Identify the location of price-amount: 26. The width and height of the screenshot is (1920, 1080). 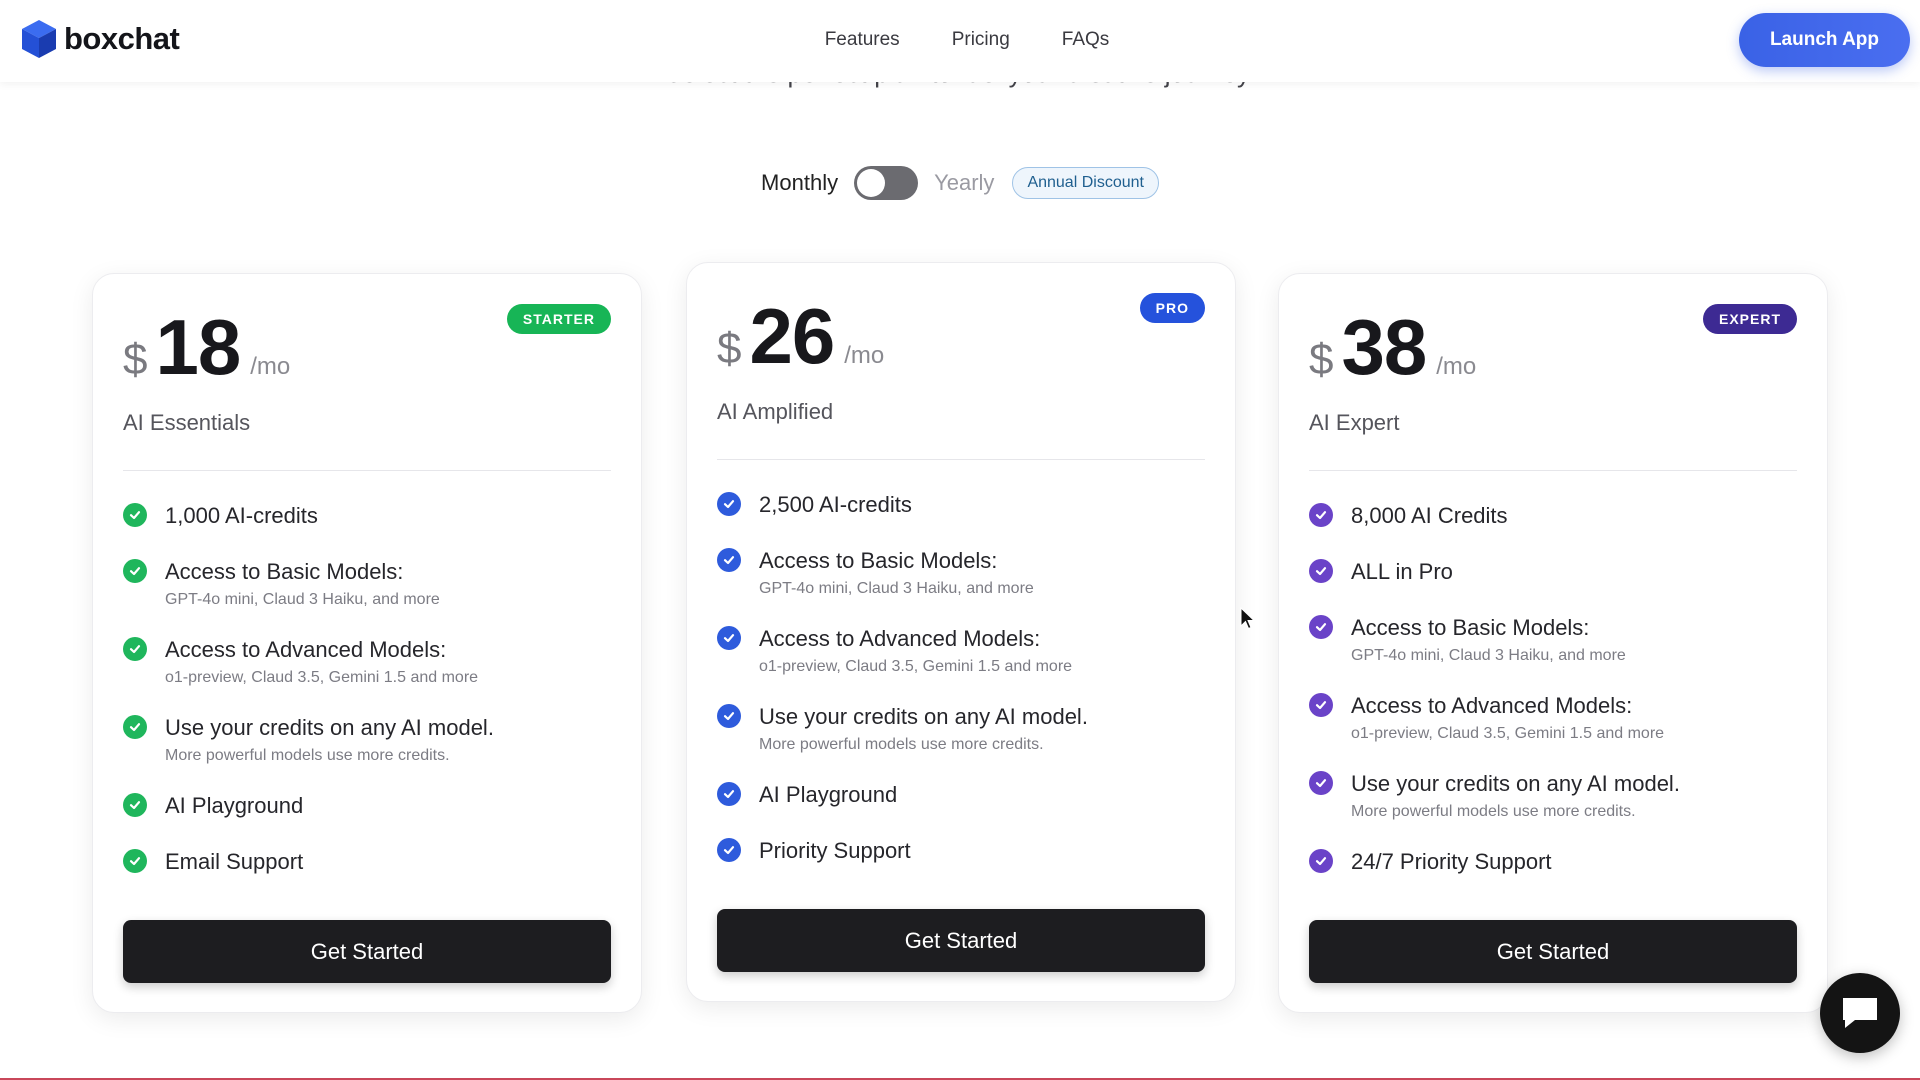
(792, 336).